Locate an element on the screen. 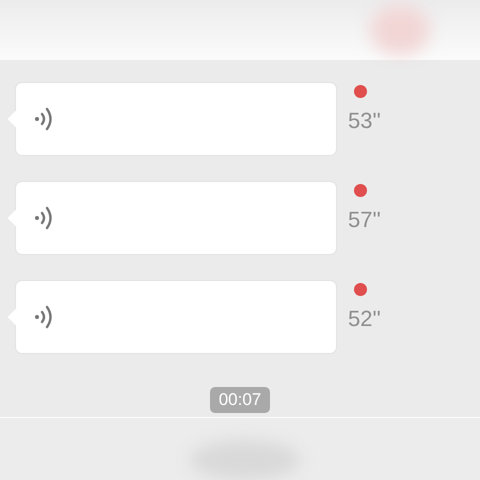 The image size is (480, 480). voice-duration: 57'' is located at coordinates (364, 220).